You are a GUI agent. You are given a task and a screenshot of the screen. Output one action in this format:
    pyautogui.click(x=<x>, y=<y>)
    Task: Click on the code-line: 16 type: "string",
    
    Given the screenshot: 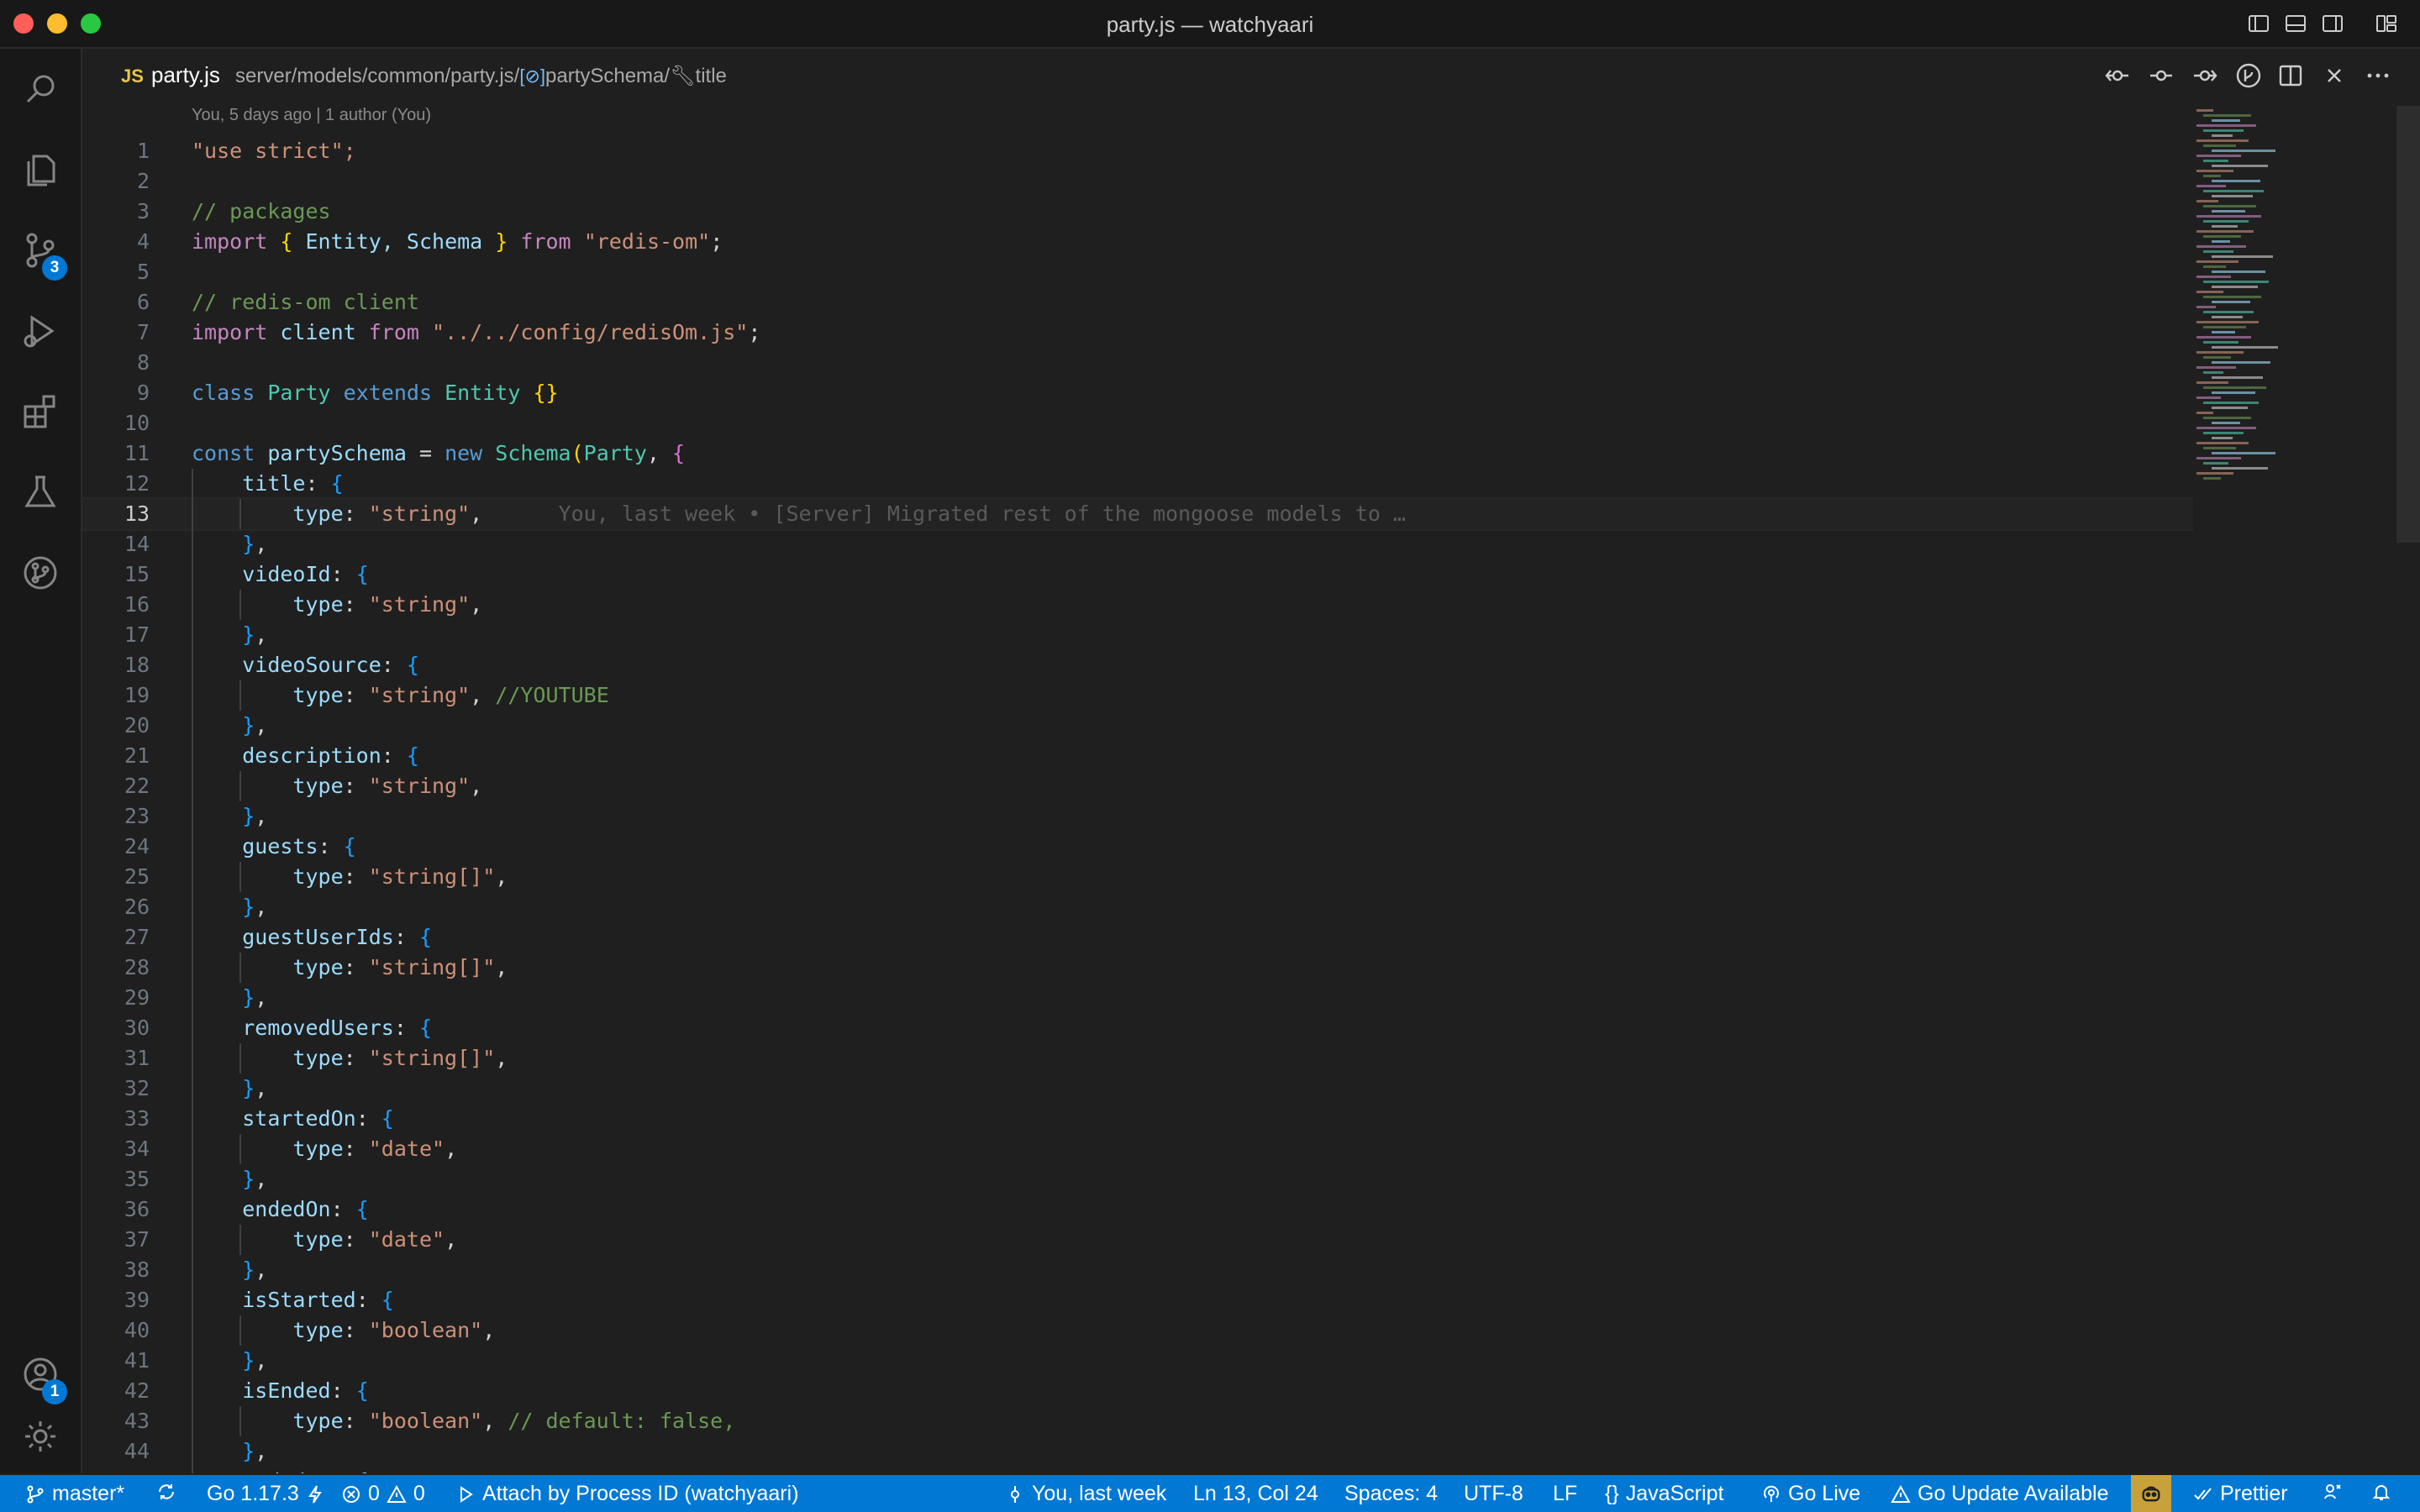 What is the action you would take?
    pyautogui.click(x=1137, y=605)
    